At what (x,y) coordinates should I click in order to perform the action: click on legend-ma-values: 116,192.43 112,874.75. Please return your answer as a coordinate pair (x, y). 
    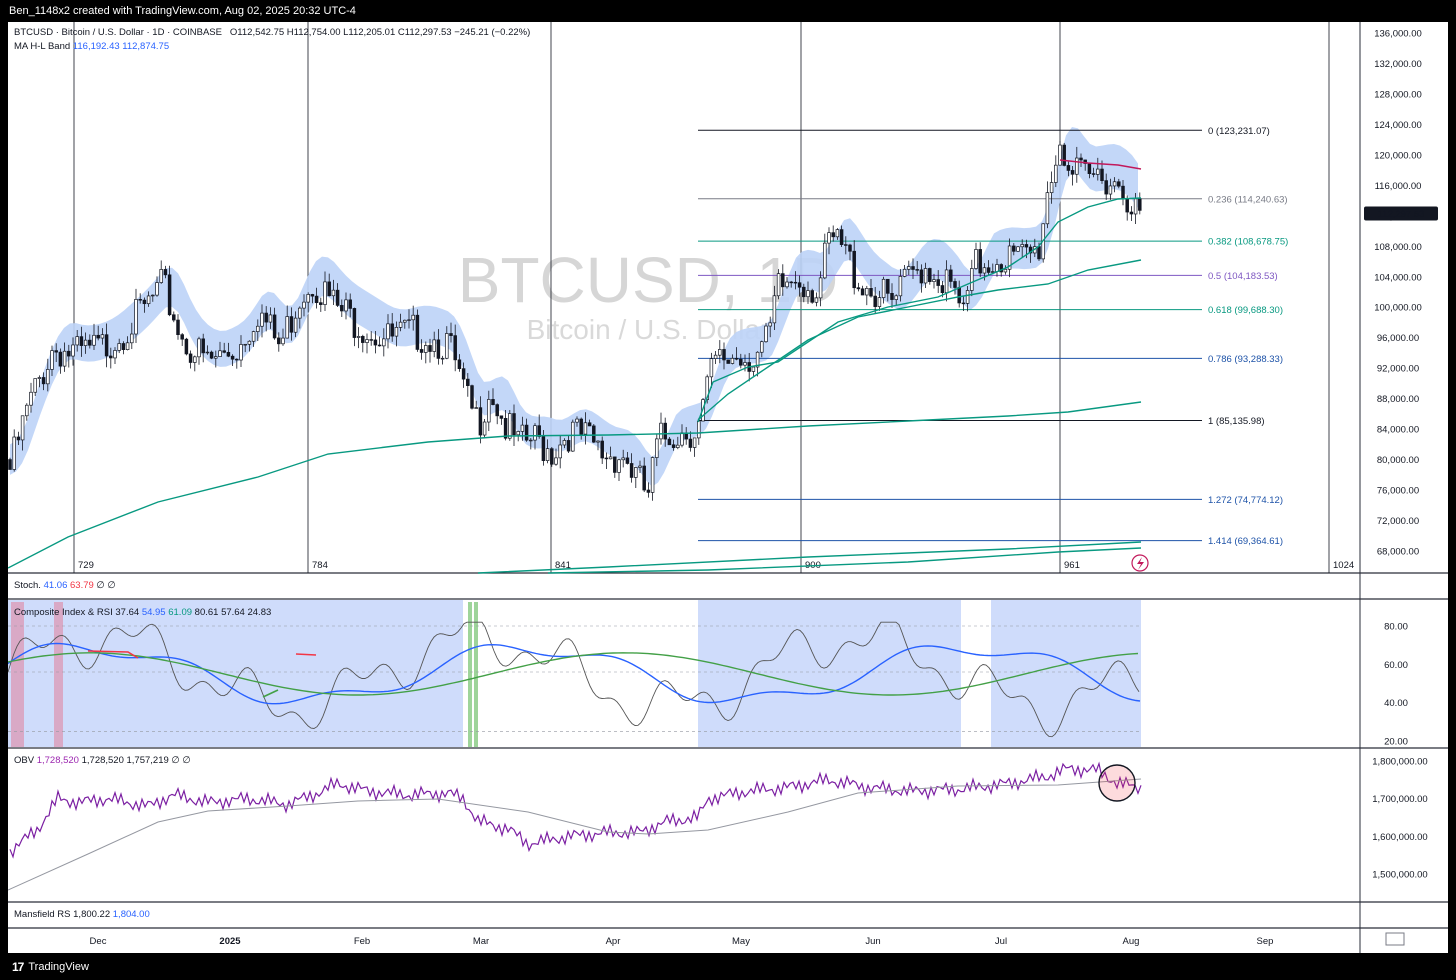
    Looking at the image, I should click on (121, 46).